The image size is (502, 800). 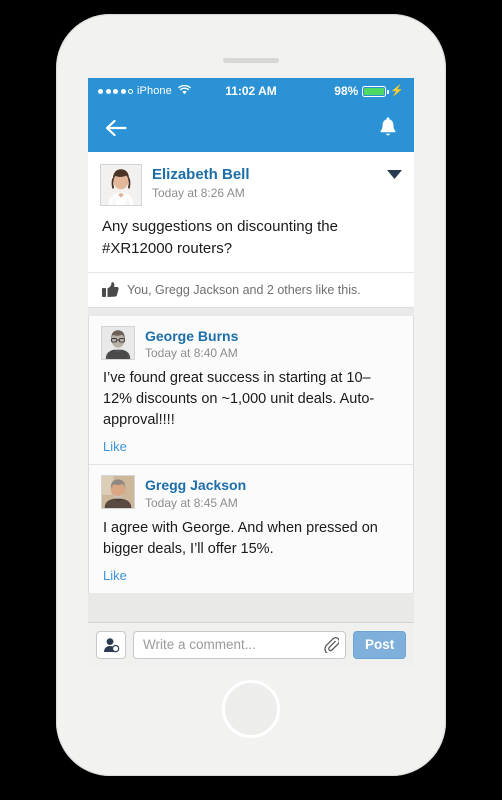 What do you see at coordinates (195, 485) in the screenshot?
I see `comment-author: Gregg Jackson` at bounding box center [195, 485].